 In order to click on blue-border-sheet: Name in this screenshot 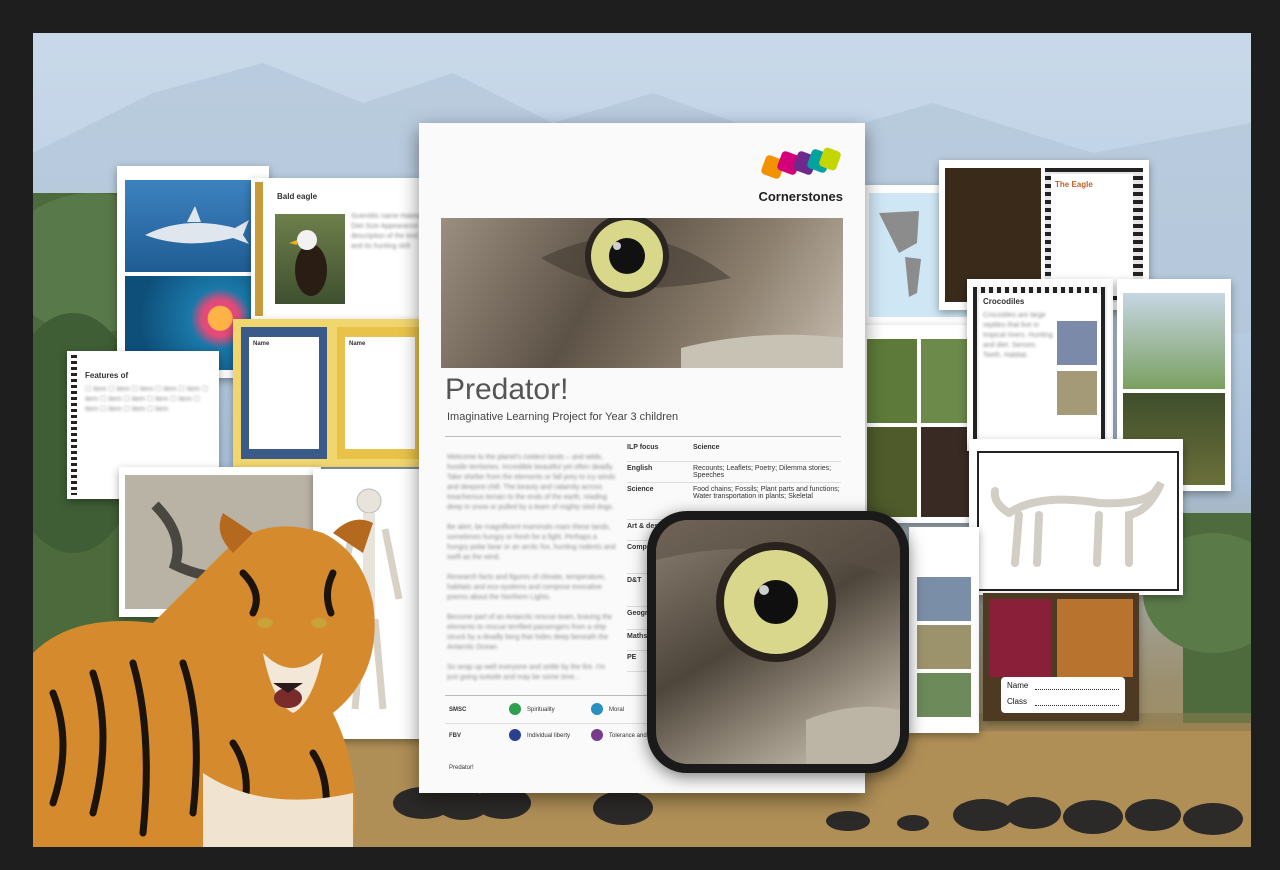, I will do `click(284, 393)`.